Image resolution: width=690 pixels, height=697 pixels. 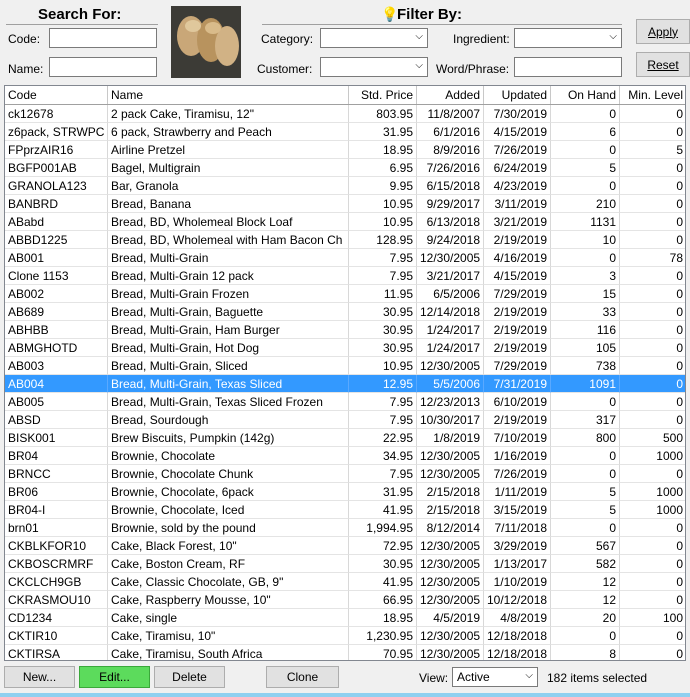 I want to click on table-cell: Cake, Raspberry Mousse, 10", so click(x=228, y=600).